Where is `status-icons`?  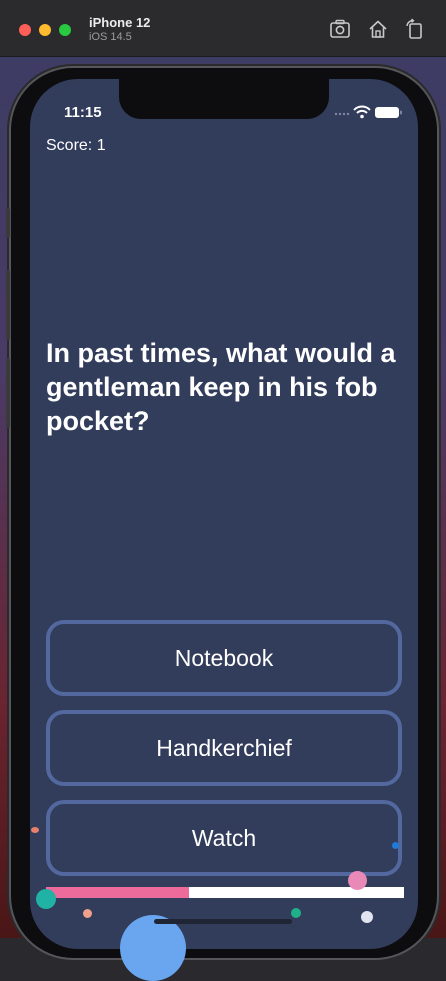 status-icons is located at coordinates (370, 112).